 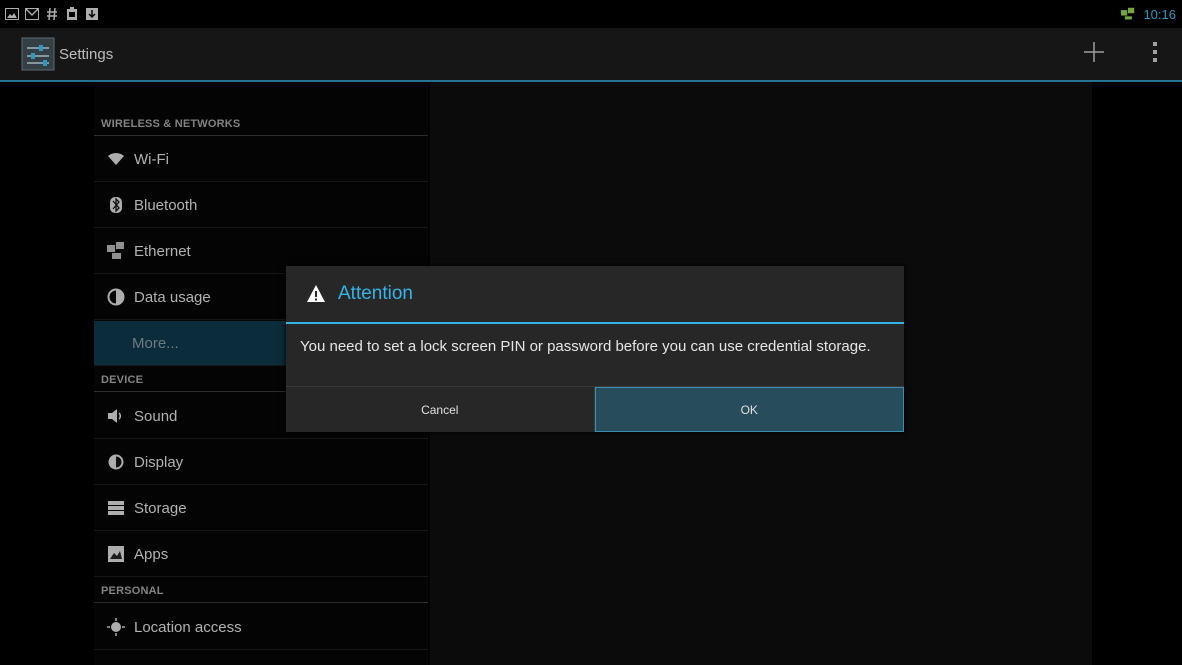 I want to click on dialog-title: Attention, so click(x=375, y=293).